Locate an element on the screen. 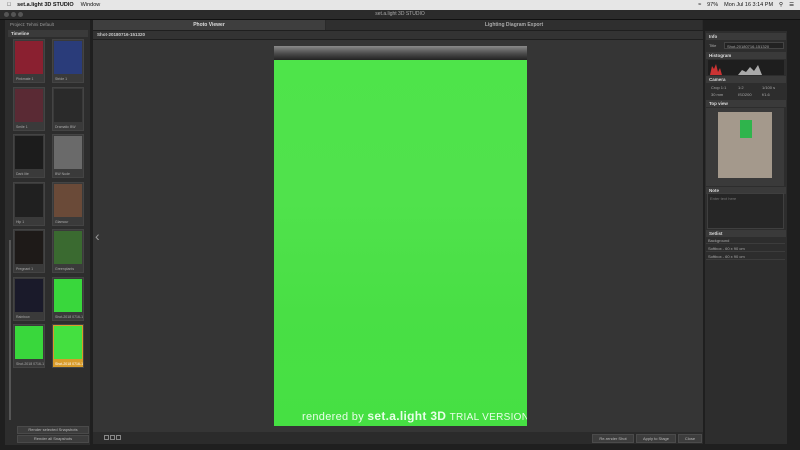 This screenshot has height=450, width=800. thumbnail-caption: Pregnant 1 is located at coordinates (25, 269).